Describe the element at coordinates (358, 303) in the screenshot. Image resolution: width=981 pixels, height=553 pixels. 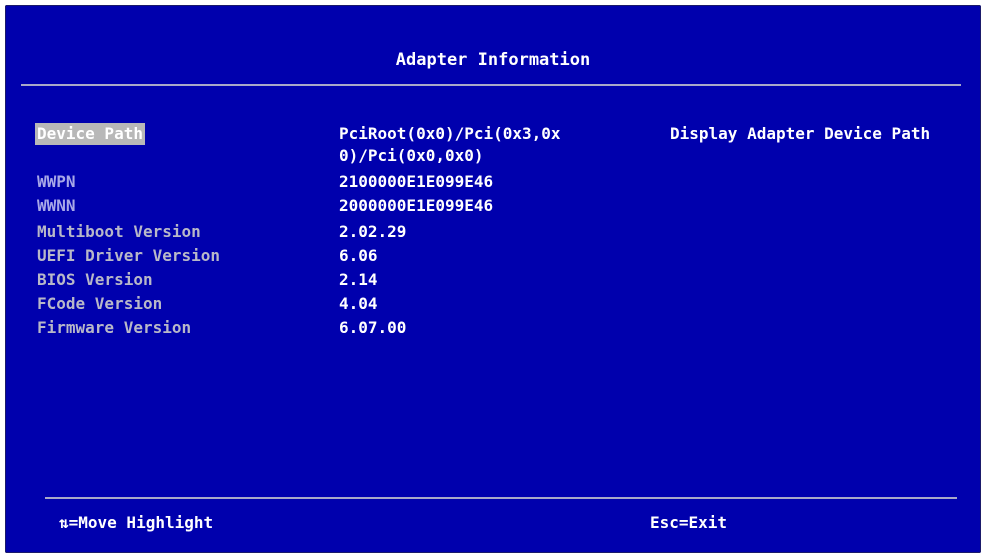
I see `fcode-version-value: 4.04` at that location.